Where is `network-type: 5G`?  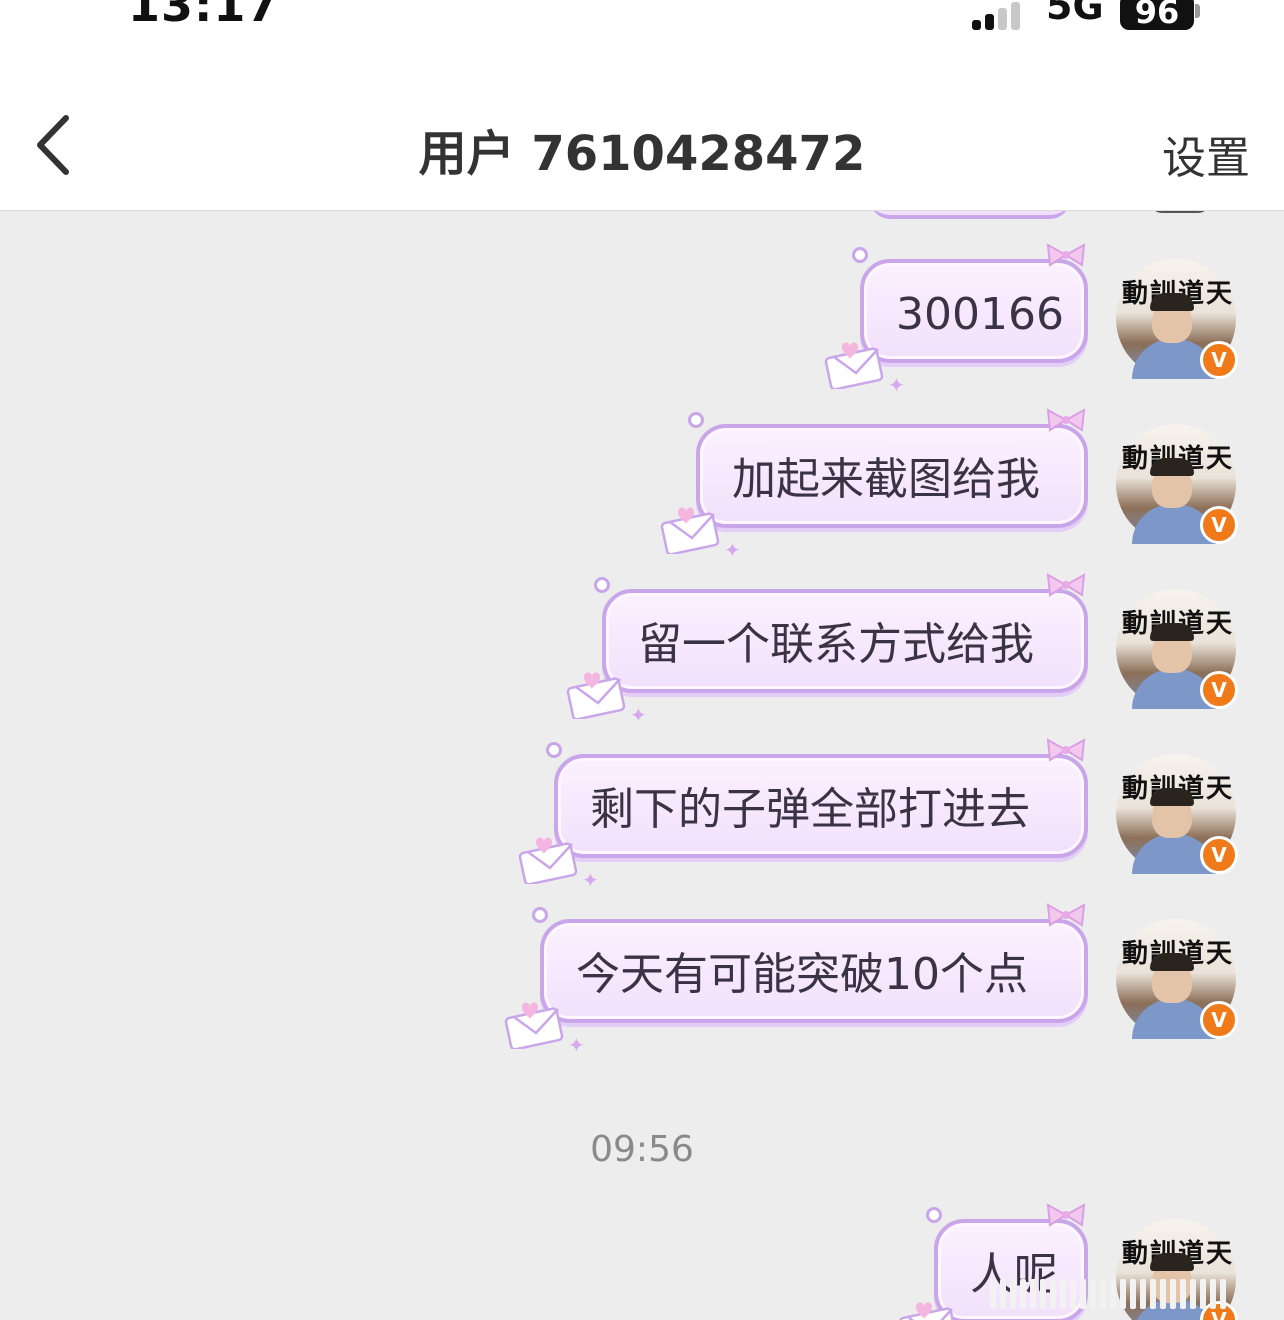 network-type: 5G is located at coordinates (1075, 14).